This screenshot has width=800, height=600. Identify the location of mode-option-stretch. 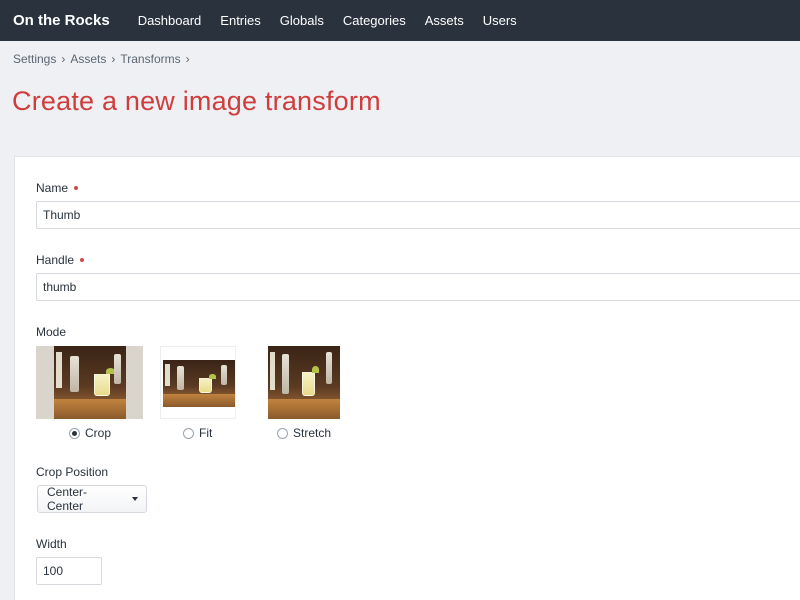
(305, 382).